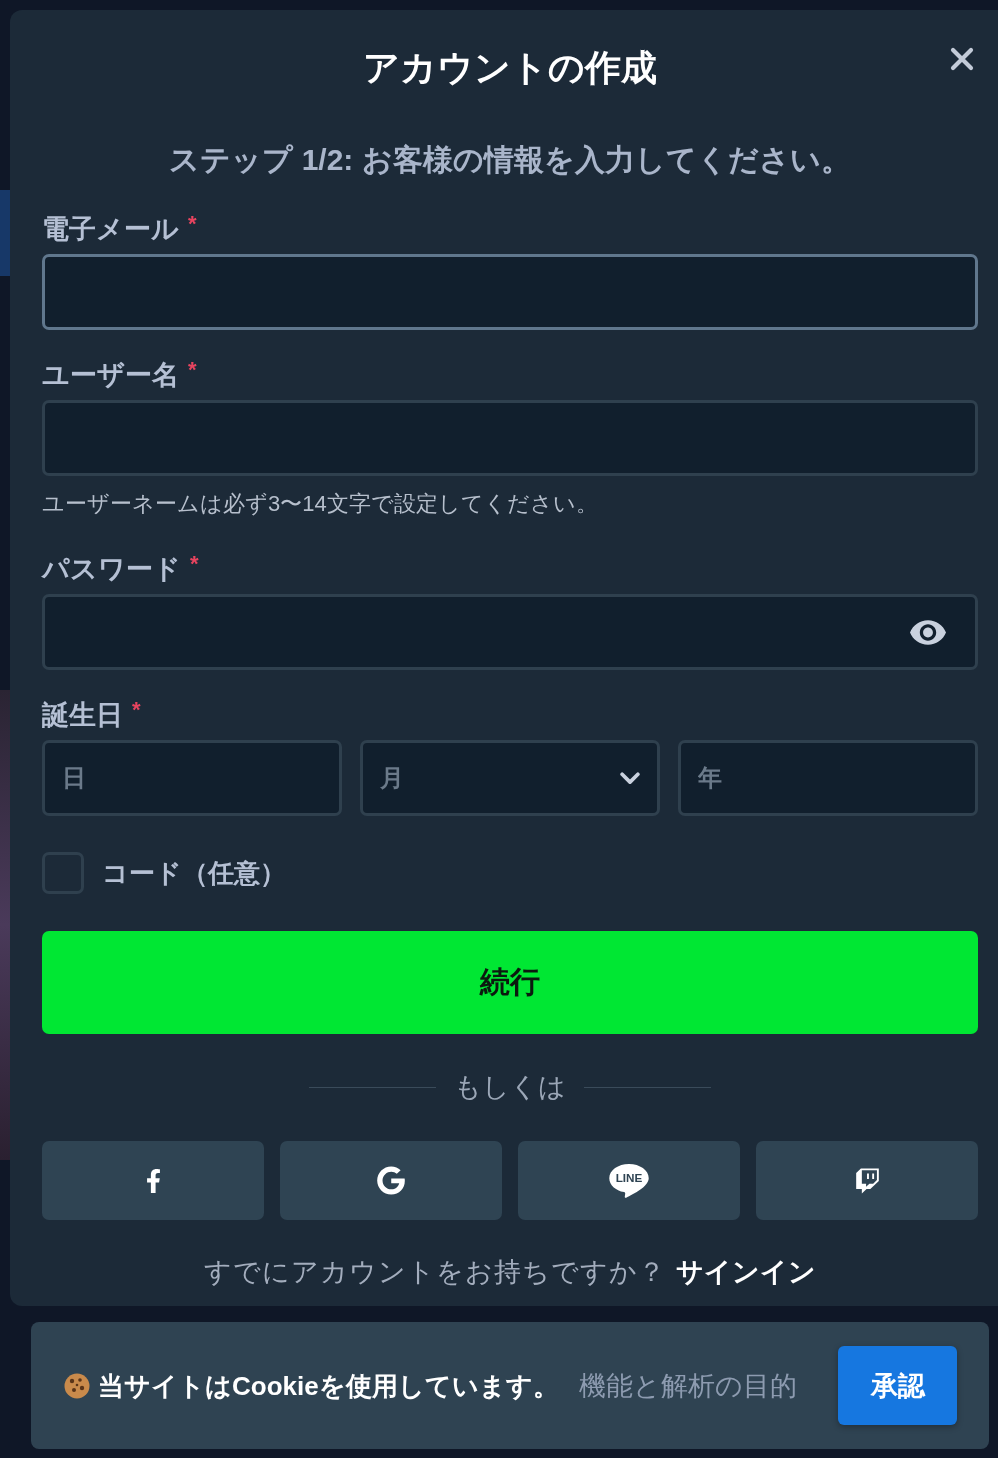  What do you see at coordinates (110, 229) in the screenshot?
I see `field-label: 電子メール` at bounding box center [110, 229].